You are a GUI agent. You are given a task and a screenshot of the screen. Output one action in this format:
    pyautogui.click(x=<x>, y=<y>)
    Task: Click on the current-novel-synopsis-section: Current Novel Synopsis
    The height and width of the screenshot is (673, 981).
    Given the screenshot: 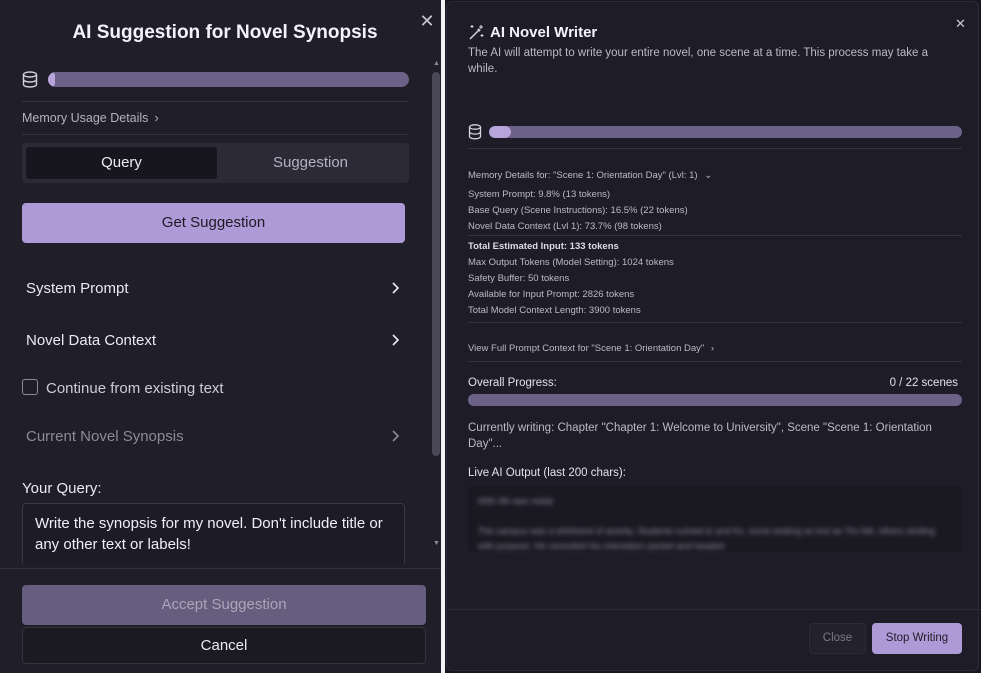 What is the action you would take?
    pyautogui.click(x=213, y=437)
    